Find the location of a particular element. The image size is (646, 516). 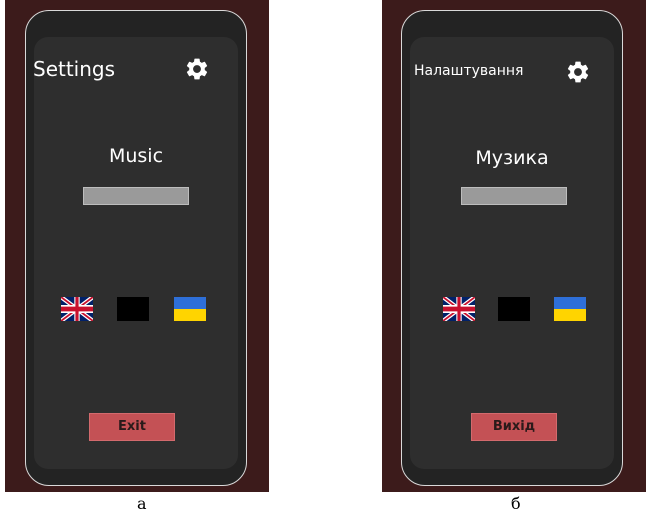

settings-title: Settings is located at coordinates (74, 69).